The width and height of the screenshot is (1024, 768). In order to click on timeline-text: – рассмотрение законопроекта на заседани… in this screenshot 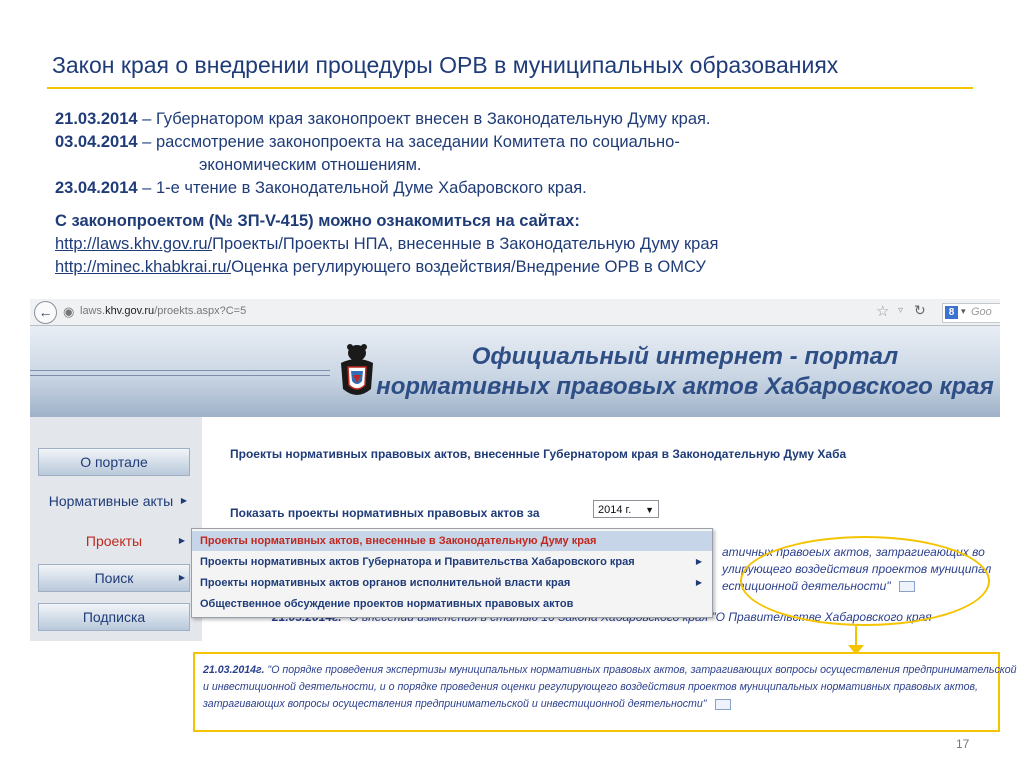, I will do `click(408, 142)`.